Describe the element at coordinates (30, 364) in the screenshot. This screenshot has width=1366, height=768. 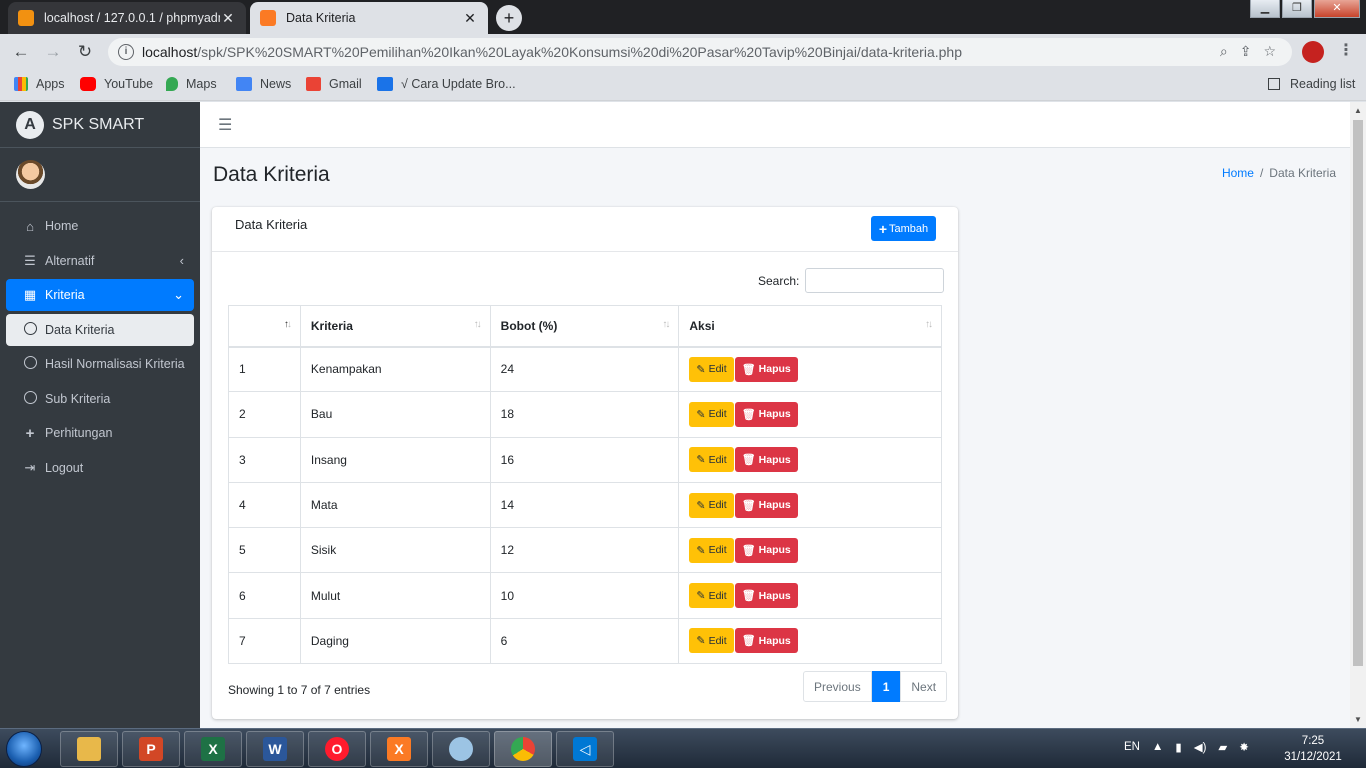
I see `circle-icon` at that location.